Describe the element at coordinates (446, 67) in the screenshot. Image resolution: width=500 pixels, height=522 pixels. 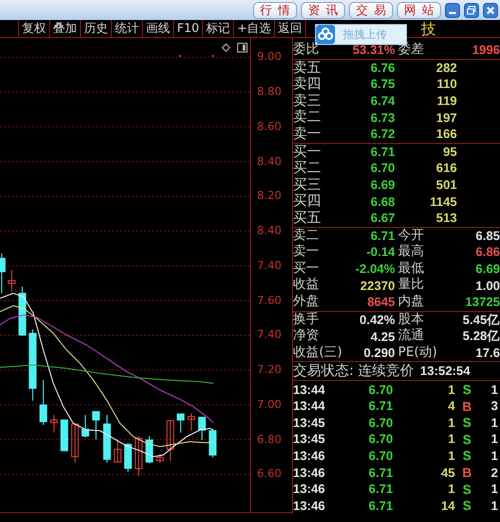
I see `order-volume: 282` at that location.